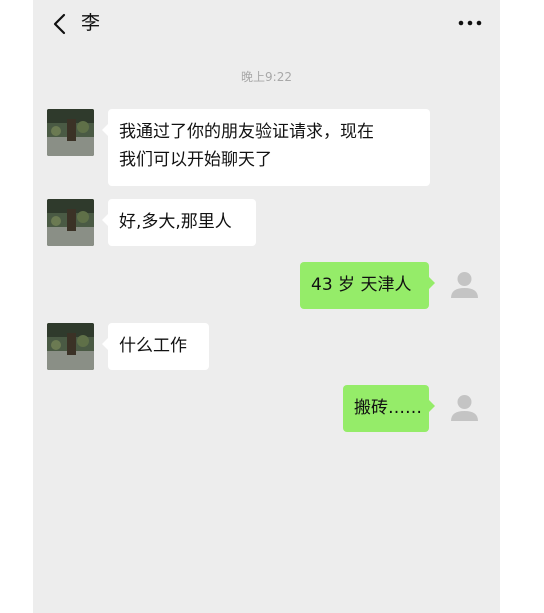 The height and width of the screenshot is (613, 544). I want to click on message-bubble-outgoing: 43 岁 天津人, so click(367, 285).